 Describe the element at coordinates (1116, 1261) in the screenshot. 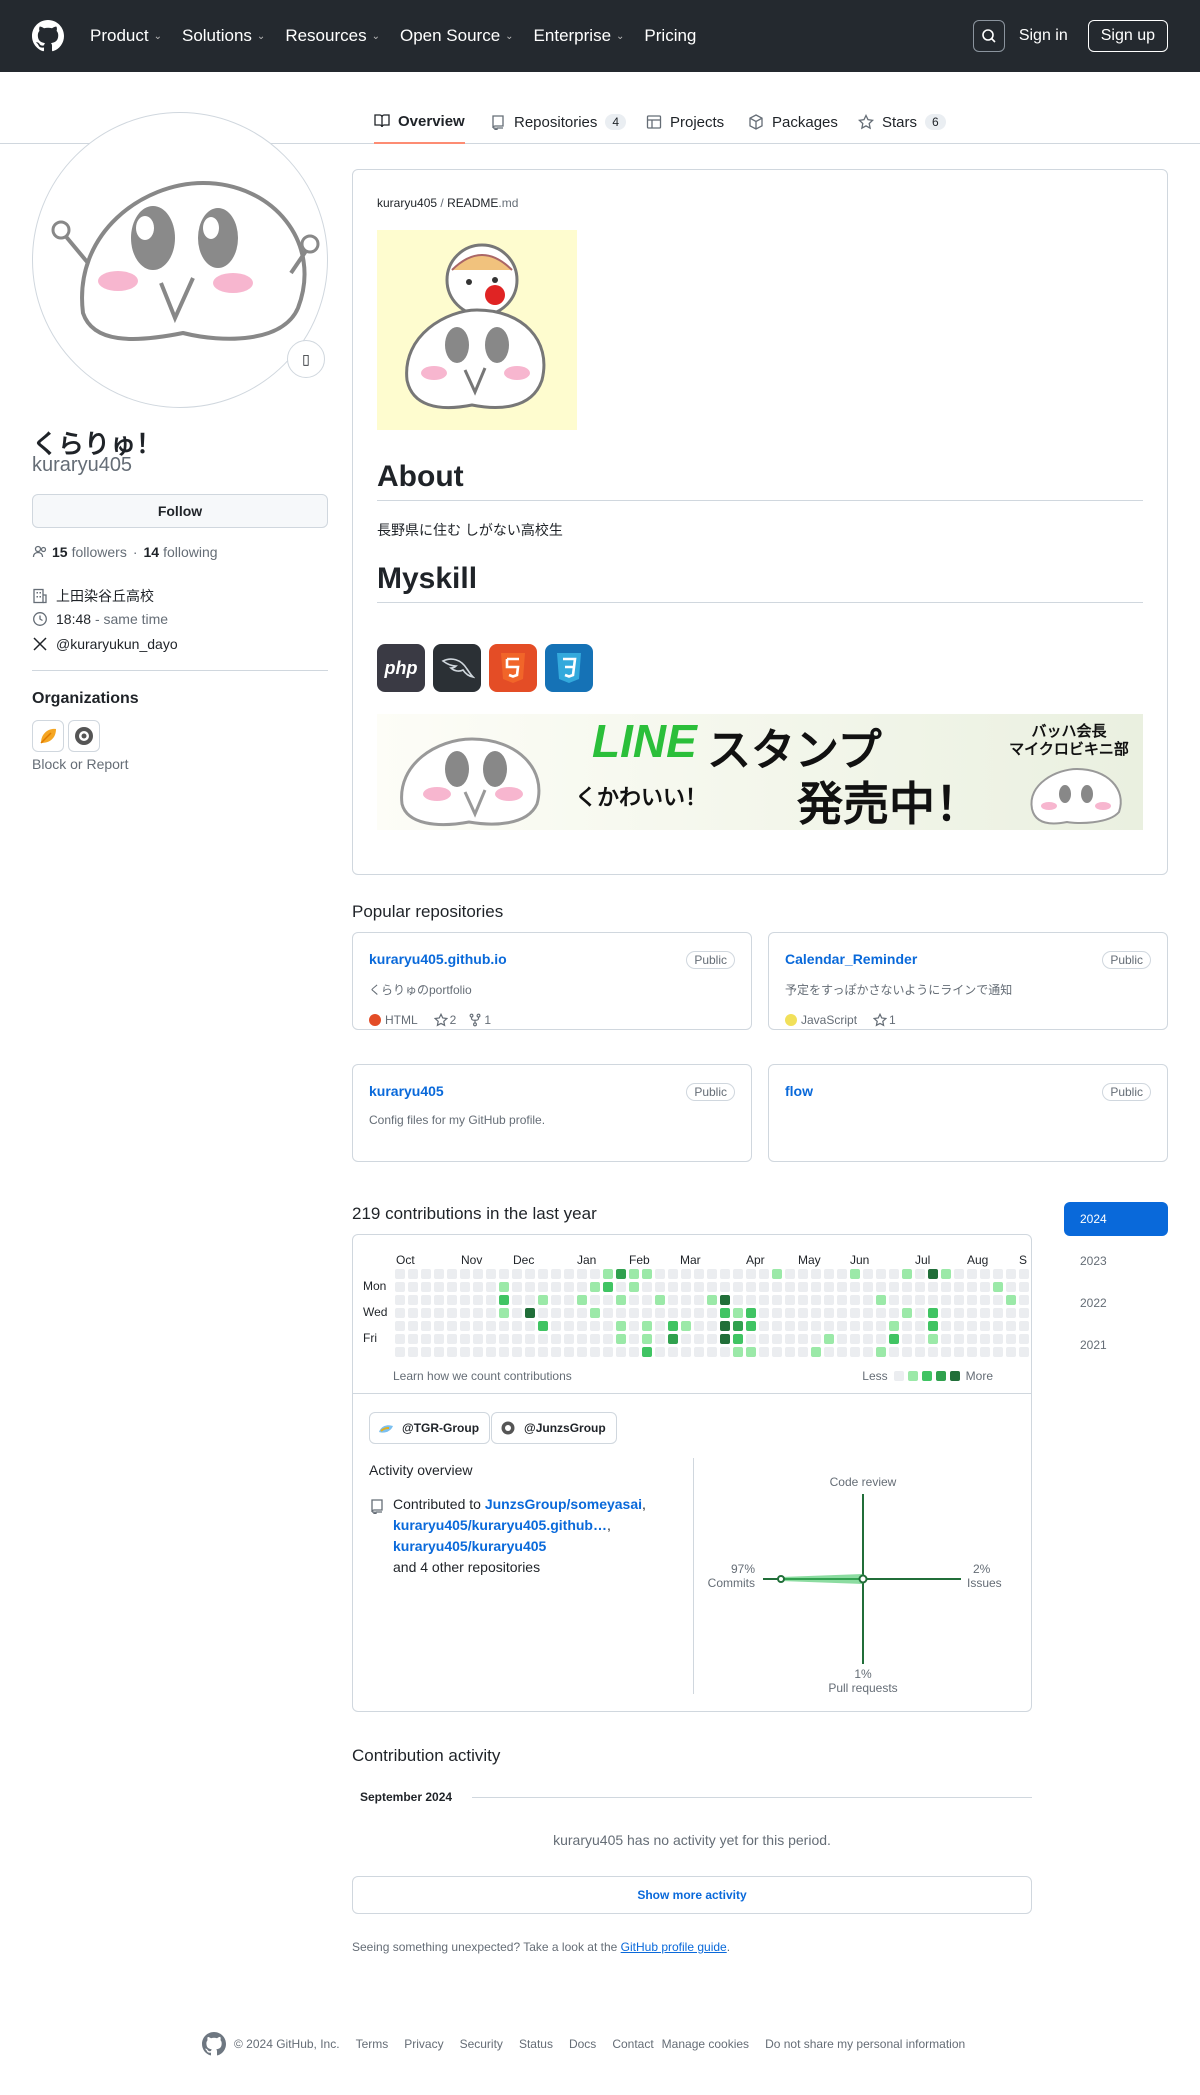

I see `year-2023-button: 2023` at that location.